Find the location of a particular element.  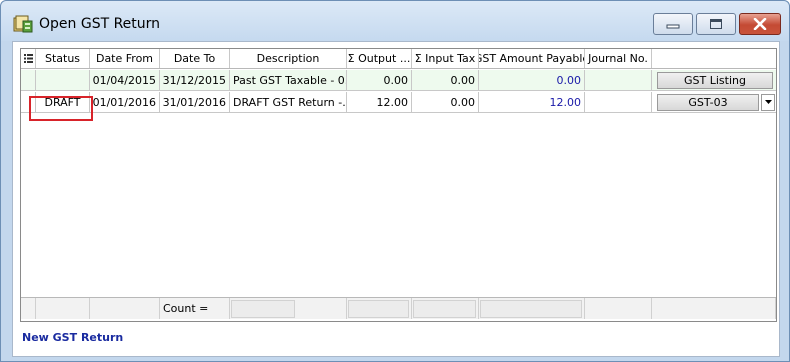

column-header-description: Description is located at coordinates (288, 58).